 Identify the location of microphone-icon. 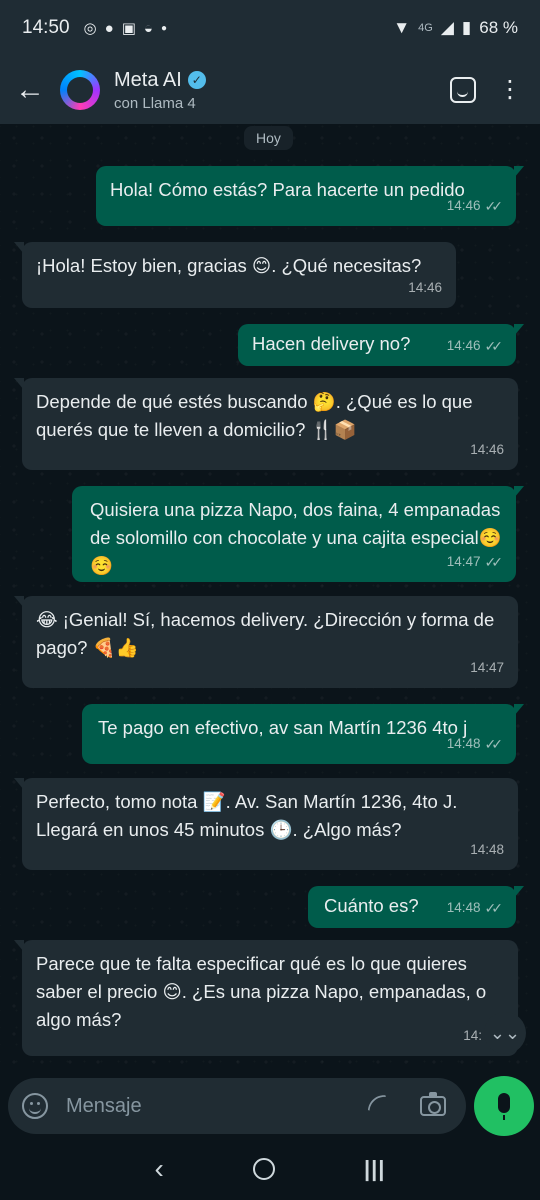
(504, 1106).